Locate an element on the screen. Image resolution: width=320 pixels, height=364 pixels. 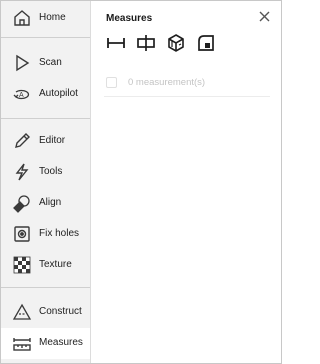
area-measure-icon is located at coordinates (206, 45).